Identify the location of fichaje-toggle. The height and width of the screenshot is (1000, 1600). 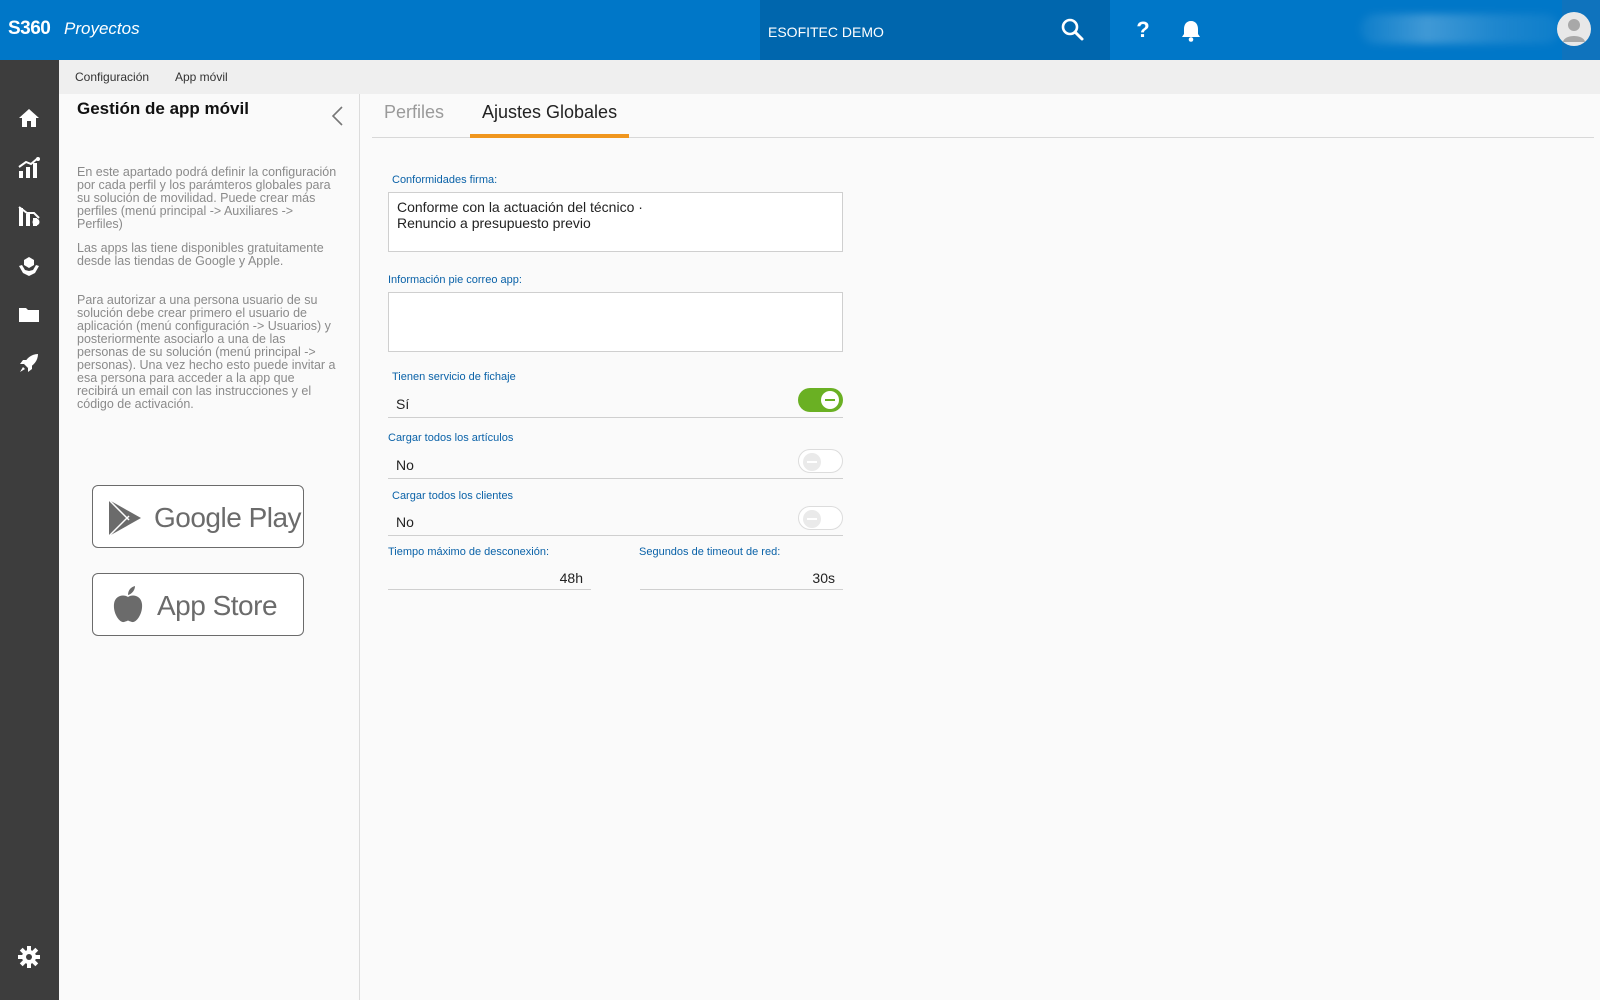
(820, 400).